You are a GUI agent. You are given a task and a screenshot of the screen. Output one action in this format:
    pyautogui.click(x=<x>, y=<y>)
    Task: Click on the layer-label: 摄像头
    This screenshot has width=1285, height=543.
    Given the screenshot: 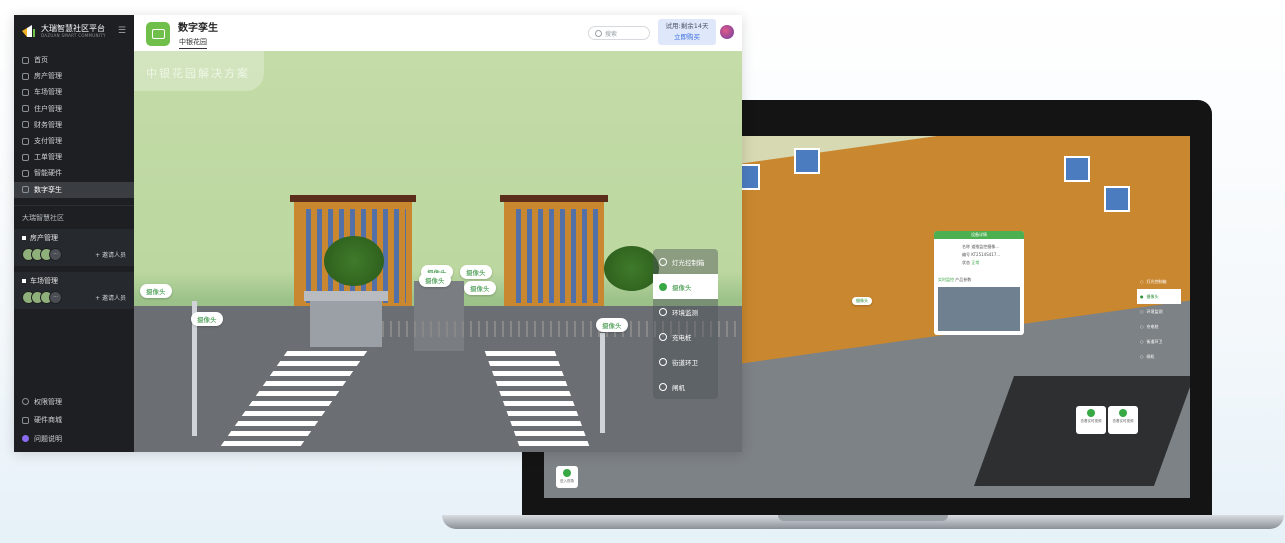 What is the action you would take?
    pyautogui.click(x=682, y=287)
    